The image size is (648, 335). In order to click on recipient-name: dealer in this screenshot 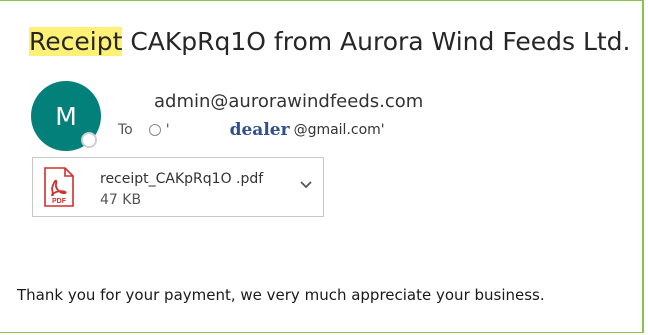, I will do `click(260, 130)`.